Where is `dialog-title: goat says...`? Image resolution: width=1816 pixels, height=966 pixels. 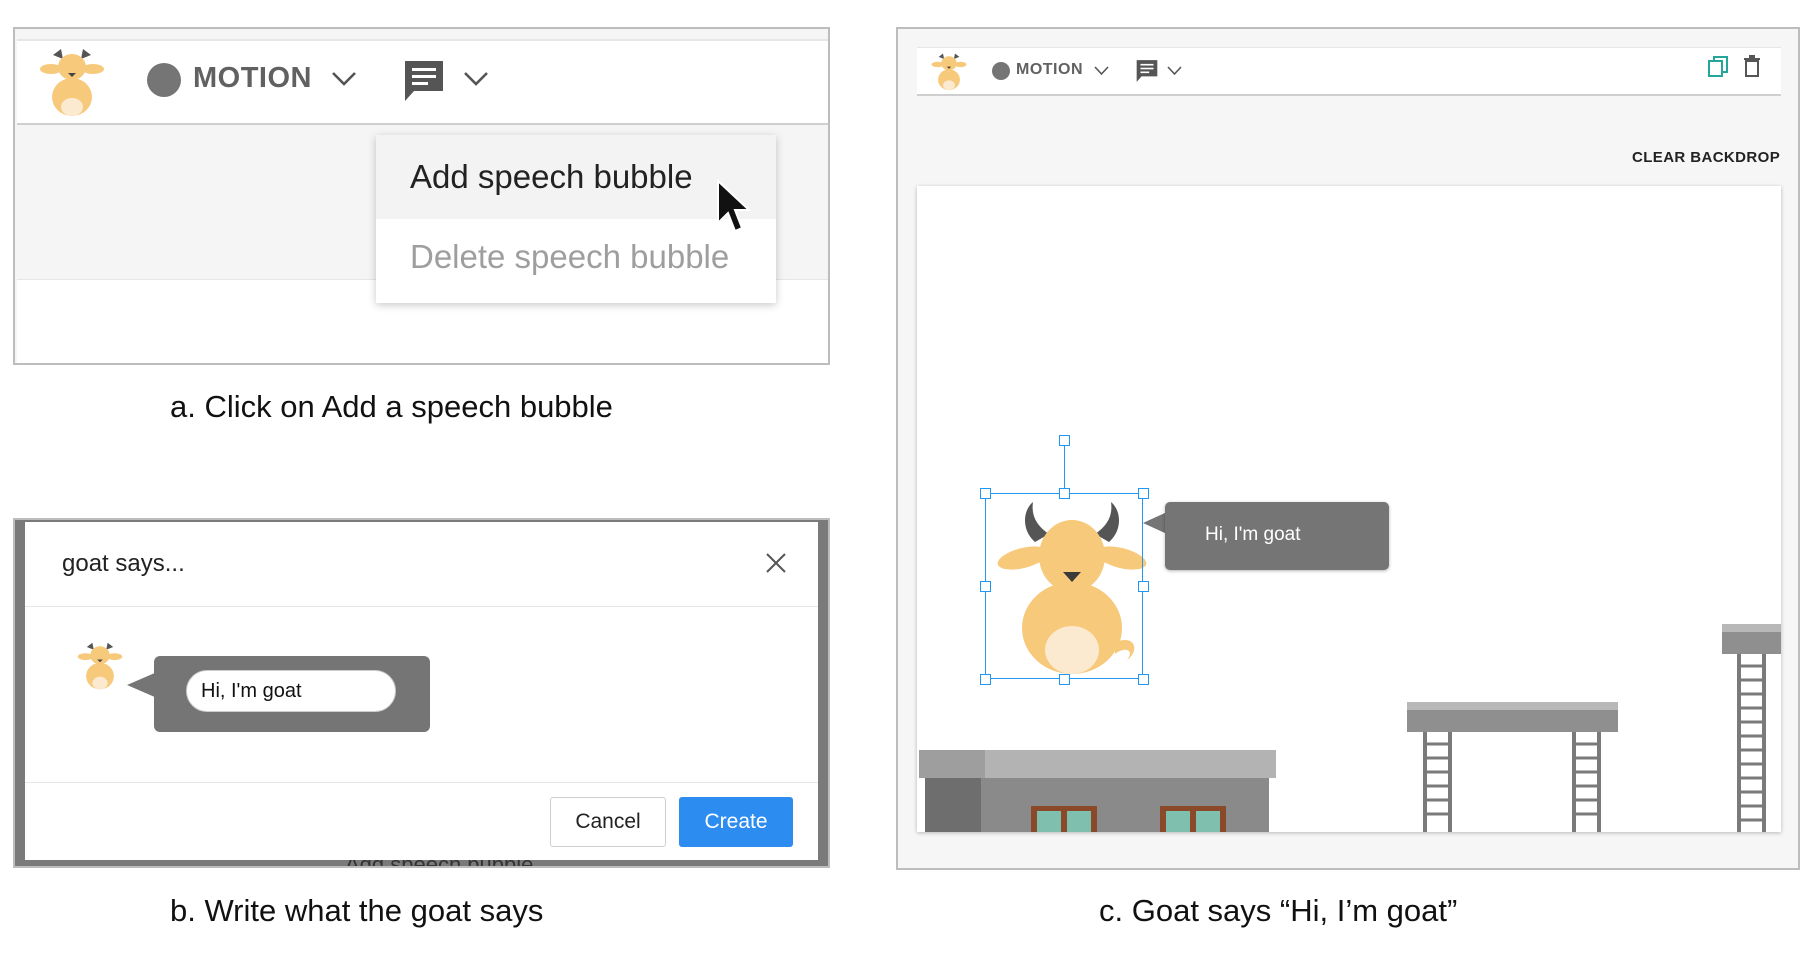
dialog-title: goat says... is located at coordinates (123, 563).